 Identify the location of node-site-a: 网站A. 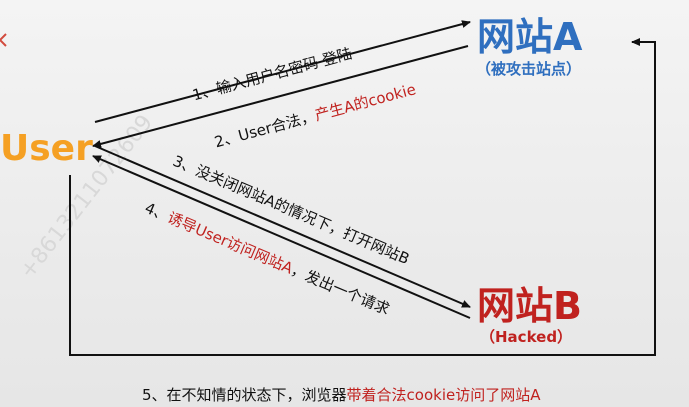
(530, 37).